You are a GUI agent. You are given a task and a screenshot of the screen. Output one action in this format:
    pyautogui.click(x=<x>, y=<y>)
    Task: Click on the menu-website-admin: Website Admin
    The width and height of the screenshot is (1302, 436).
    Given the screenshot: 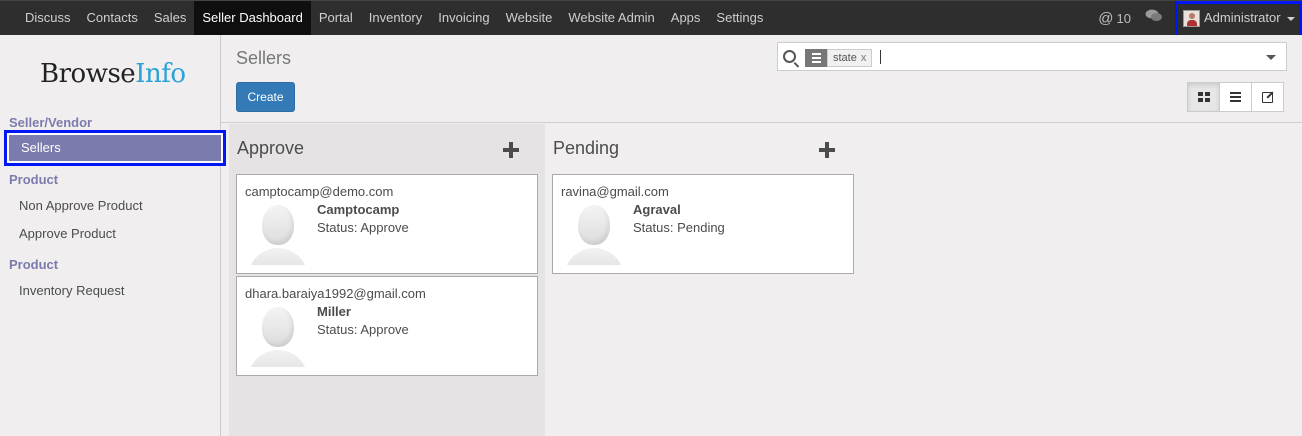 What is the action you would take?
    pyautogui.click(x=611, y=18)
    